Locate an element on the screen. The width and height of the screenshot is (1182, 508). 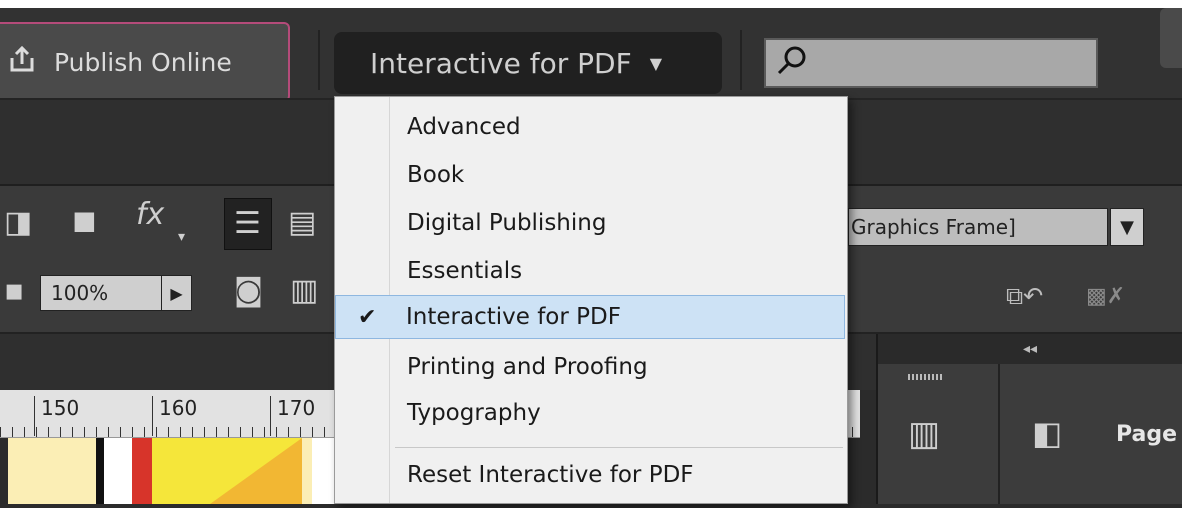
libraries-panel-dock: ▥ is located at coordinates (938, 434).